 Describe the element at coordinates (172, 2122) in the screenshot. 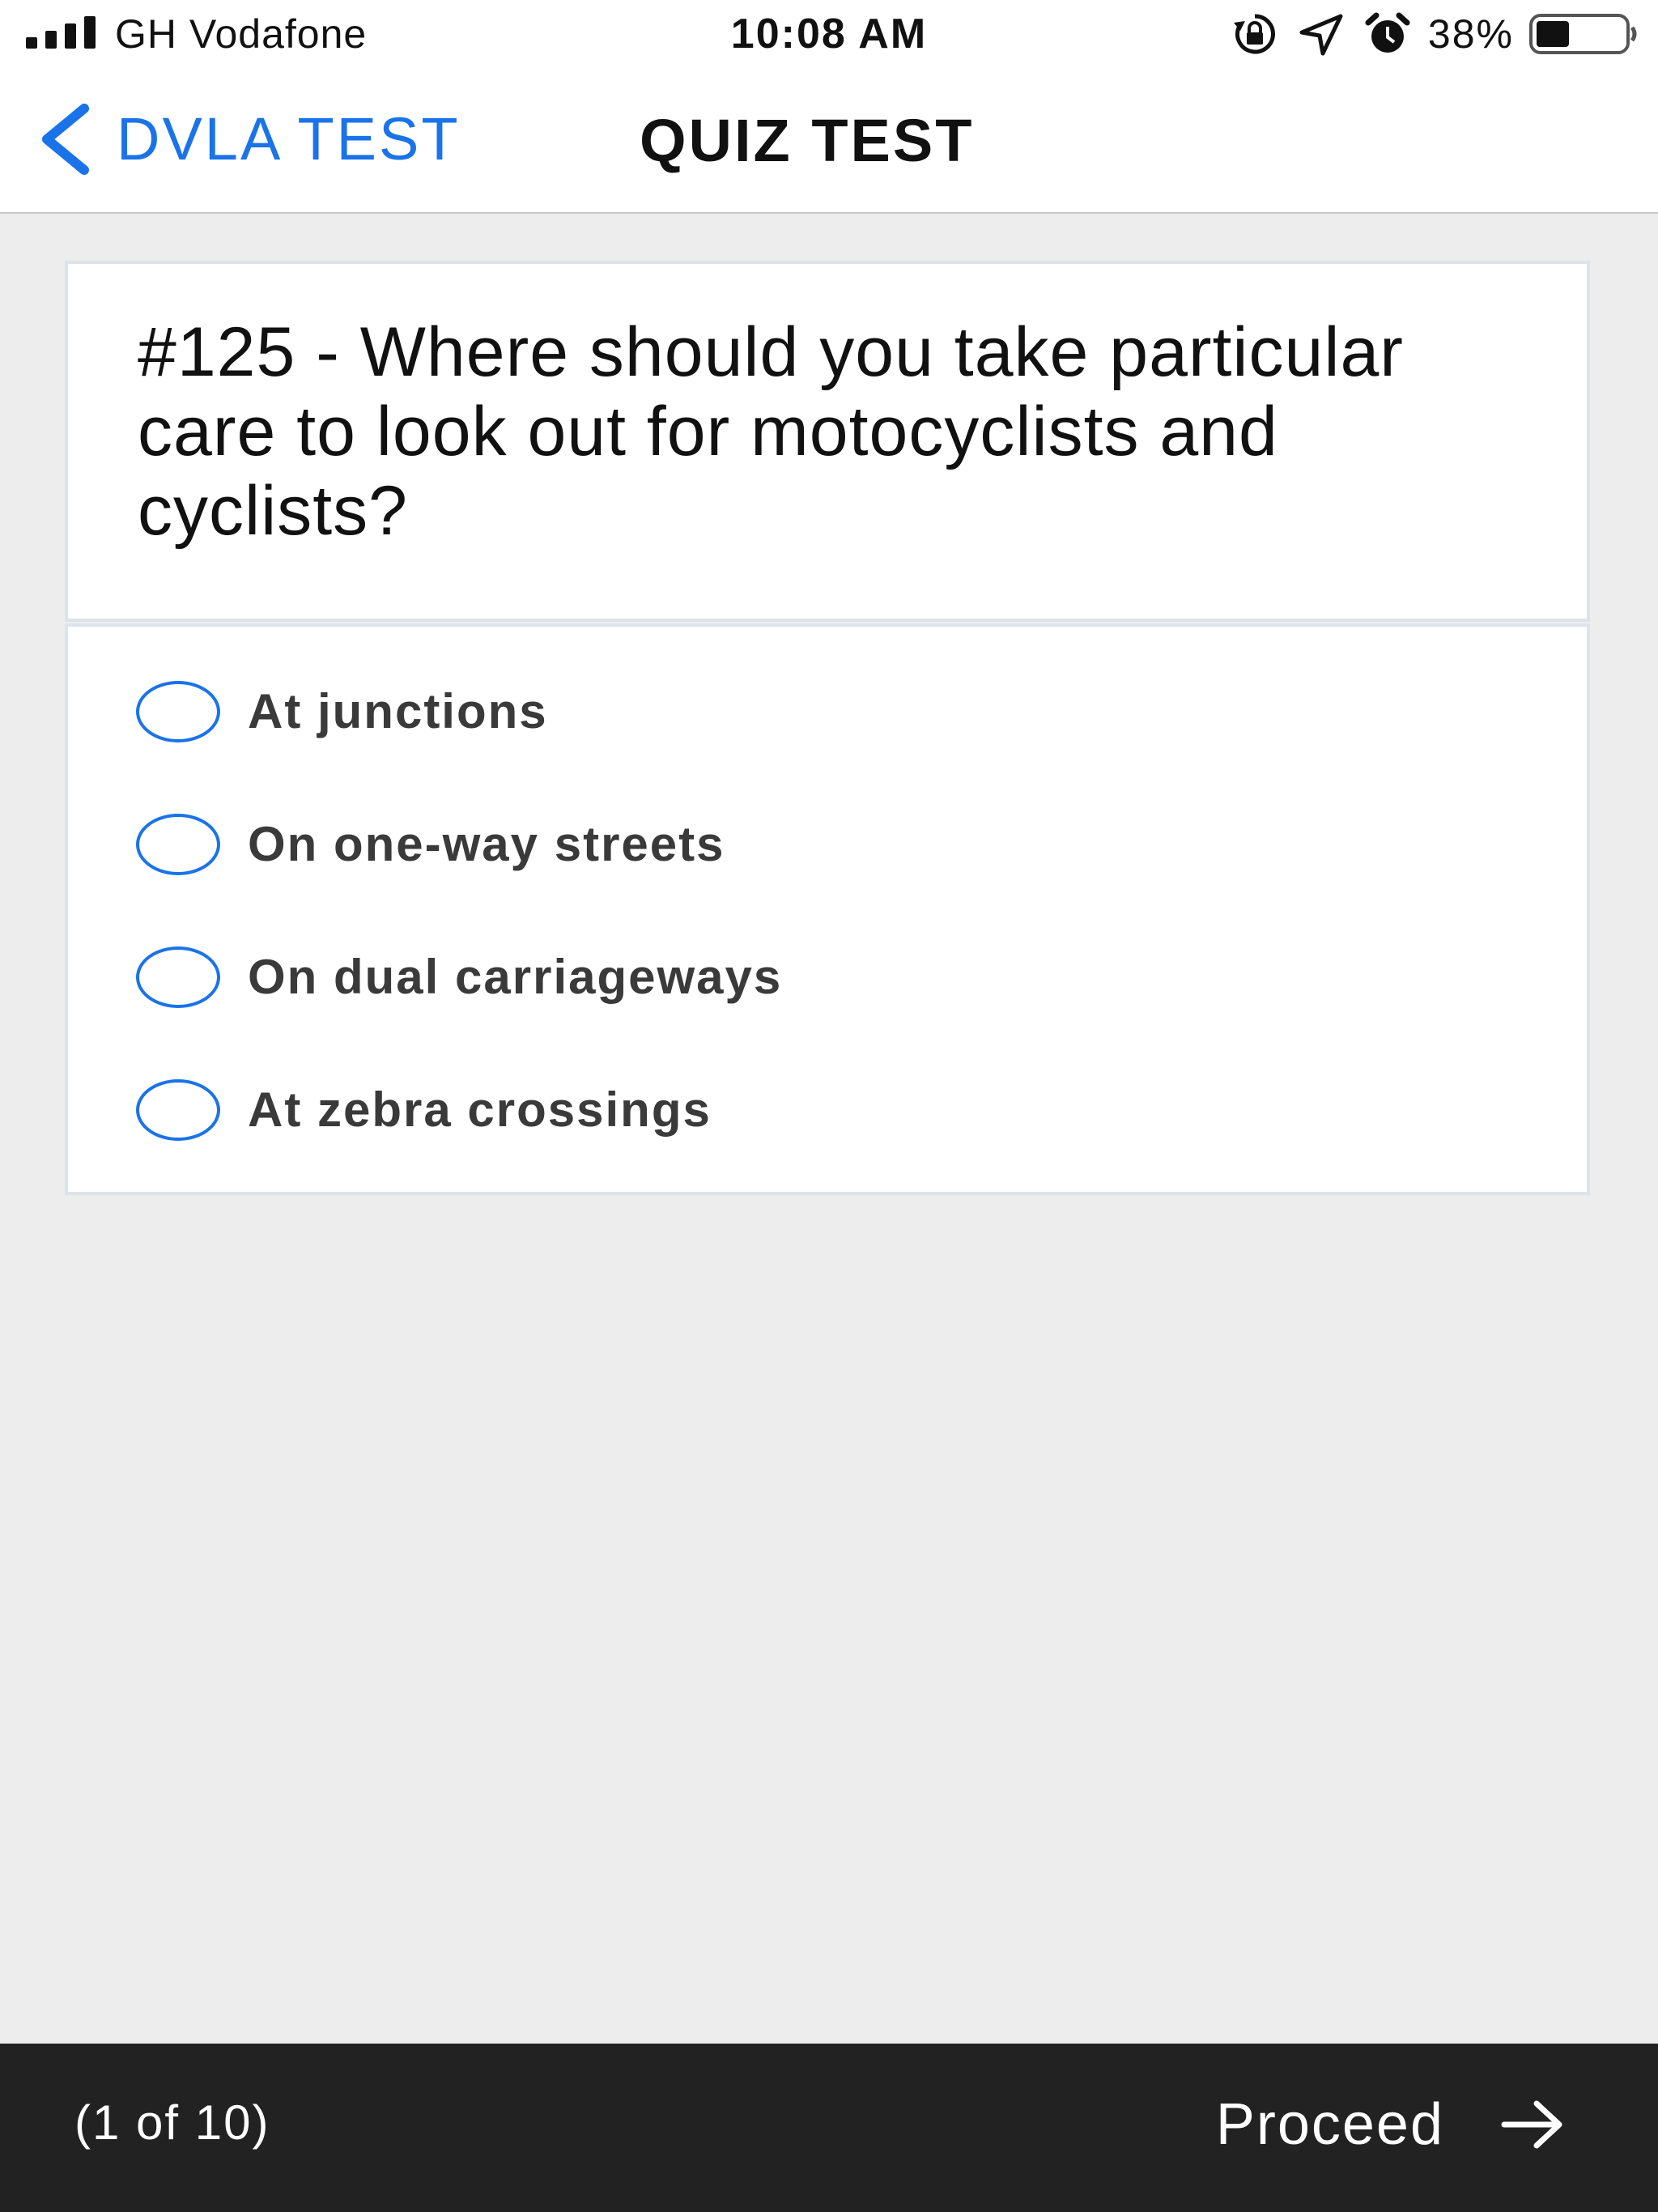

I see `question-progress: (1 of 10)` at that location.